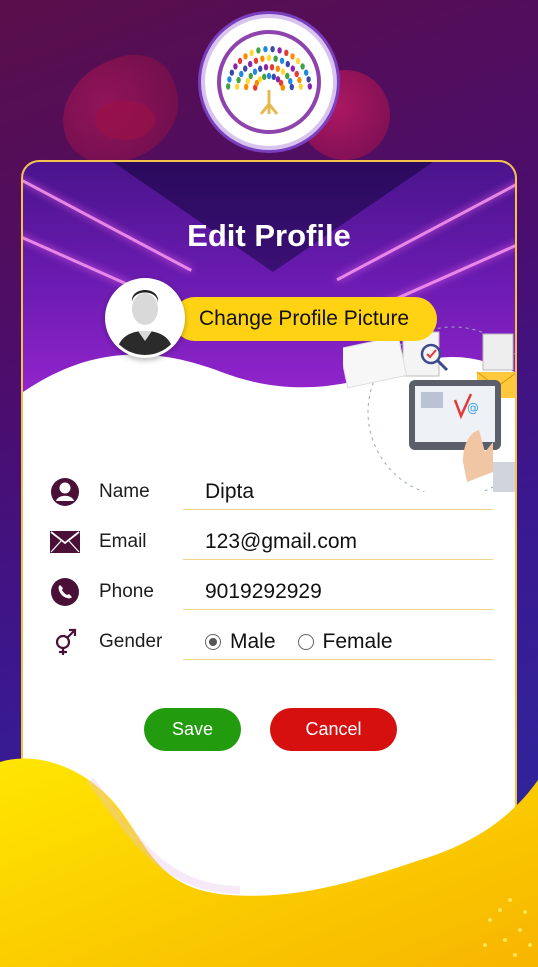 The width and height of the screenshot is (538, 967). What do you see at coordinates (338, 592) in the screenshot?
I see `phone-field` at bounding box center [338, 592].